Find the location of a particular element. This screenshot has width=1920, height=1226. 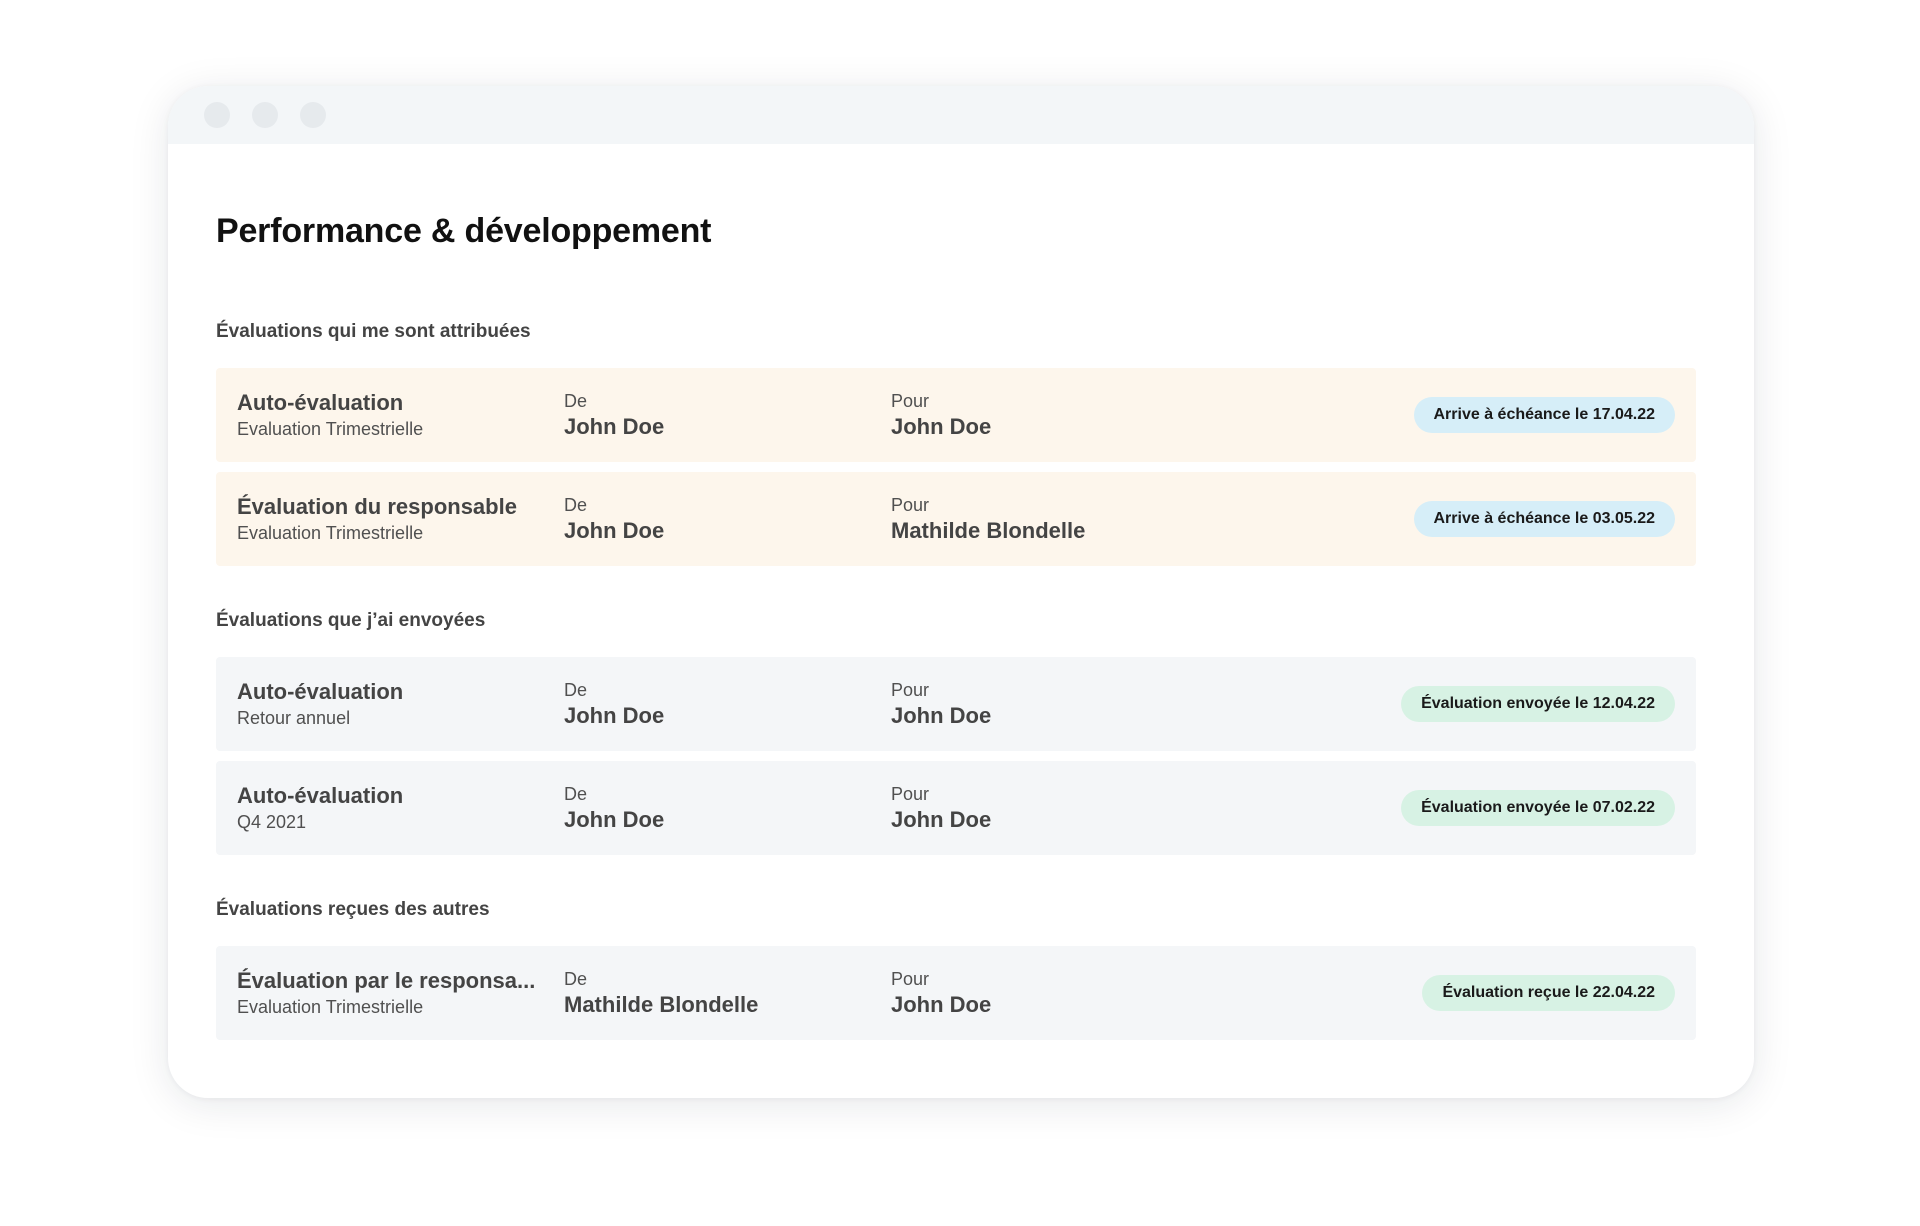

for-name: Mathilde Blondelle is located at coordinates (988, 530).